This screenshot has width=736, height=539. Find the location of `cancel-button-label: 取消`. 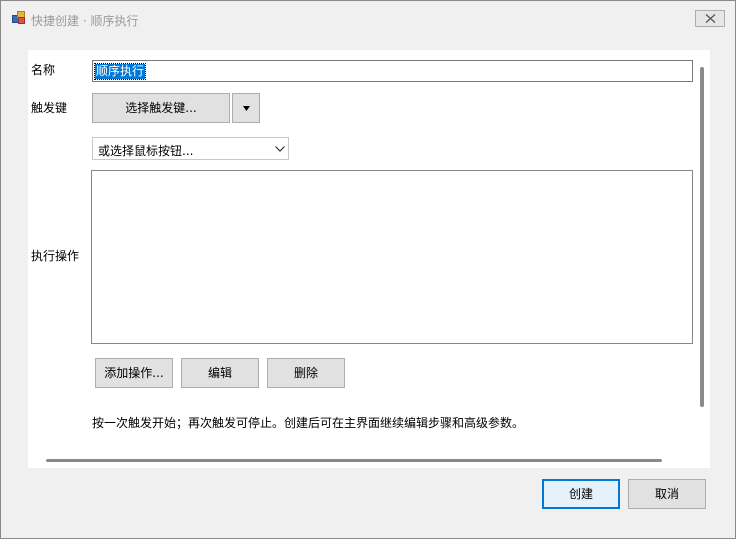

cancel-button-label: 取消 is located at coordinates (666, 494).